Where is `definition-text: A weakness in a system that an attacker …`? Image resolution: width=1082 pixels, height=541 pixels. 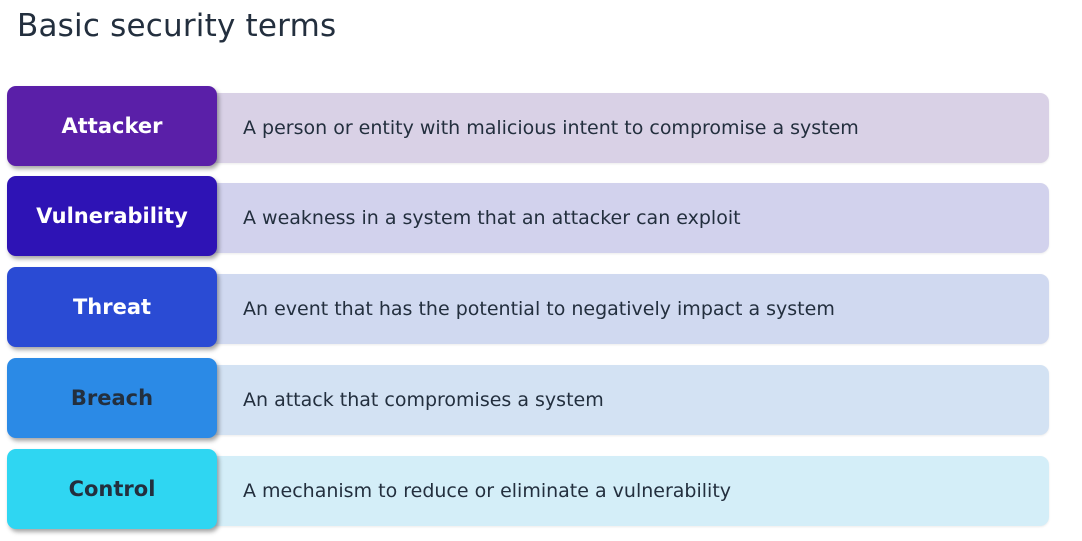 definition-text: A weakness in a system that an attacker … is located at coordinates (492, 218).